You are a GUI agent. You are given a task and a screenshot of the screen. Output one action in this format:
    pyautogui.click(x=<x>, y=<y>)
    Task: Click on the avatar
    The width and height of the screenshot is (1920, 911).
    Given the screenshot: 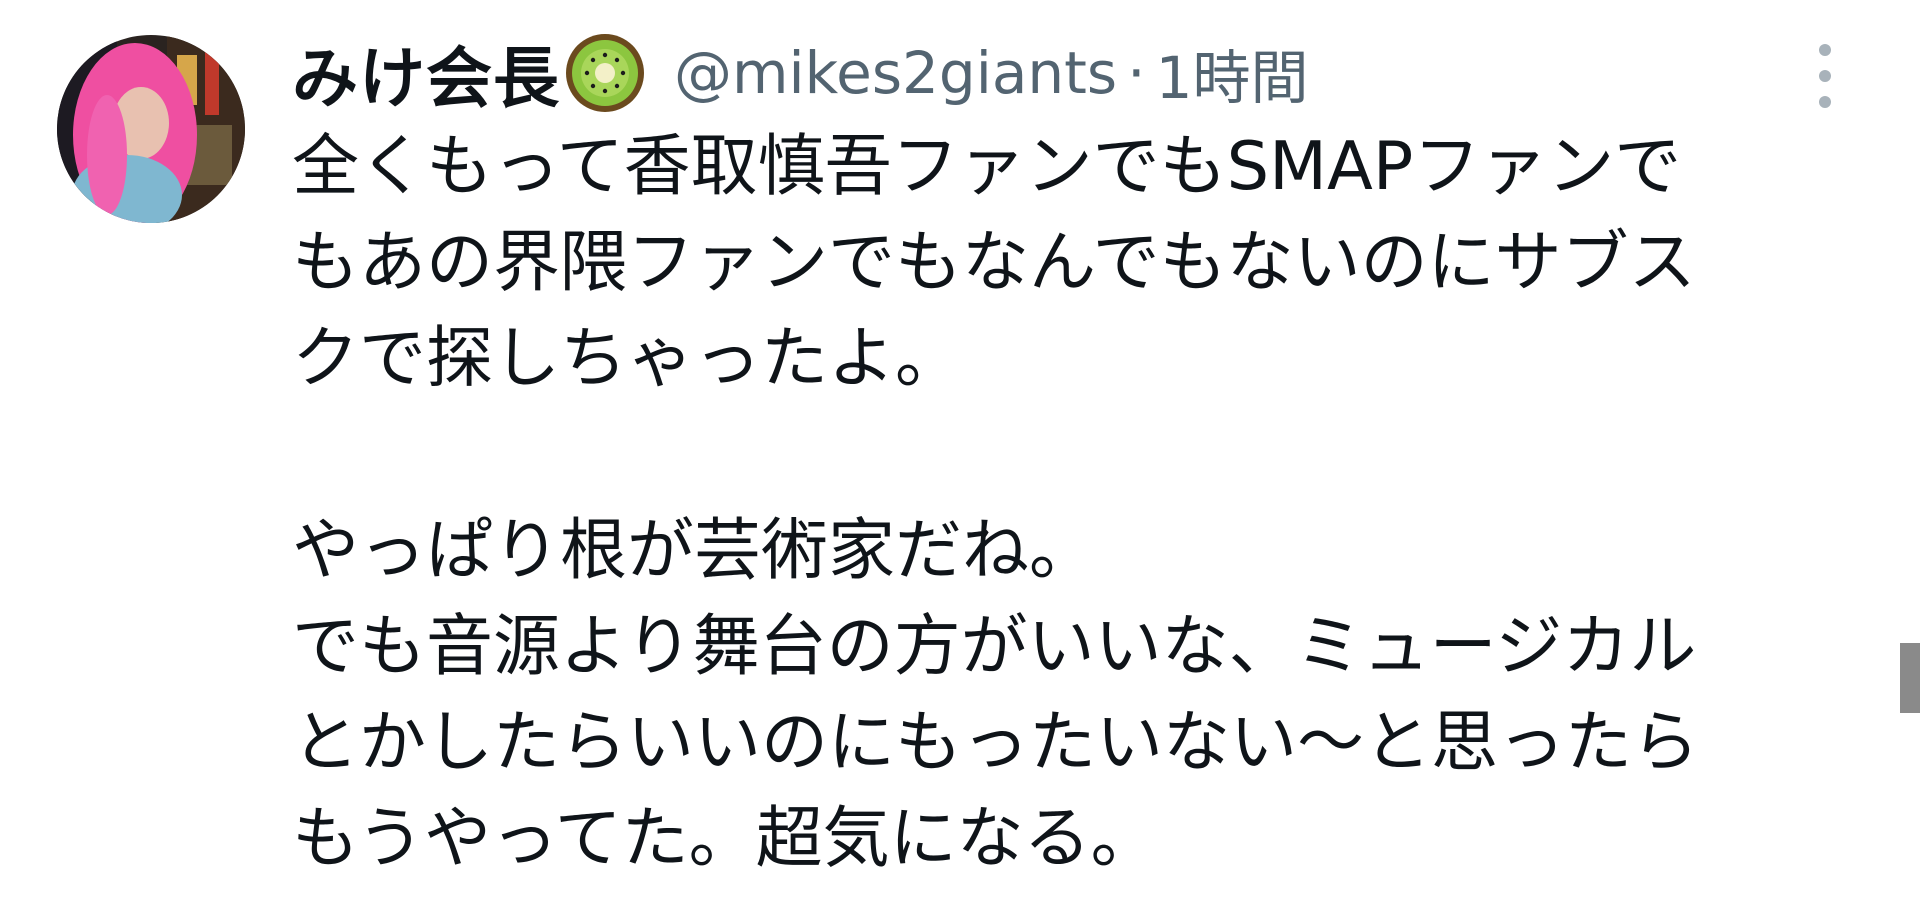 What is the action you would take?
    pyautogui.click(x=151, y=129)
    